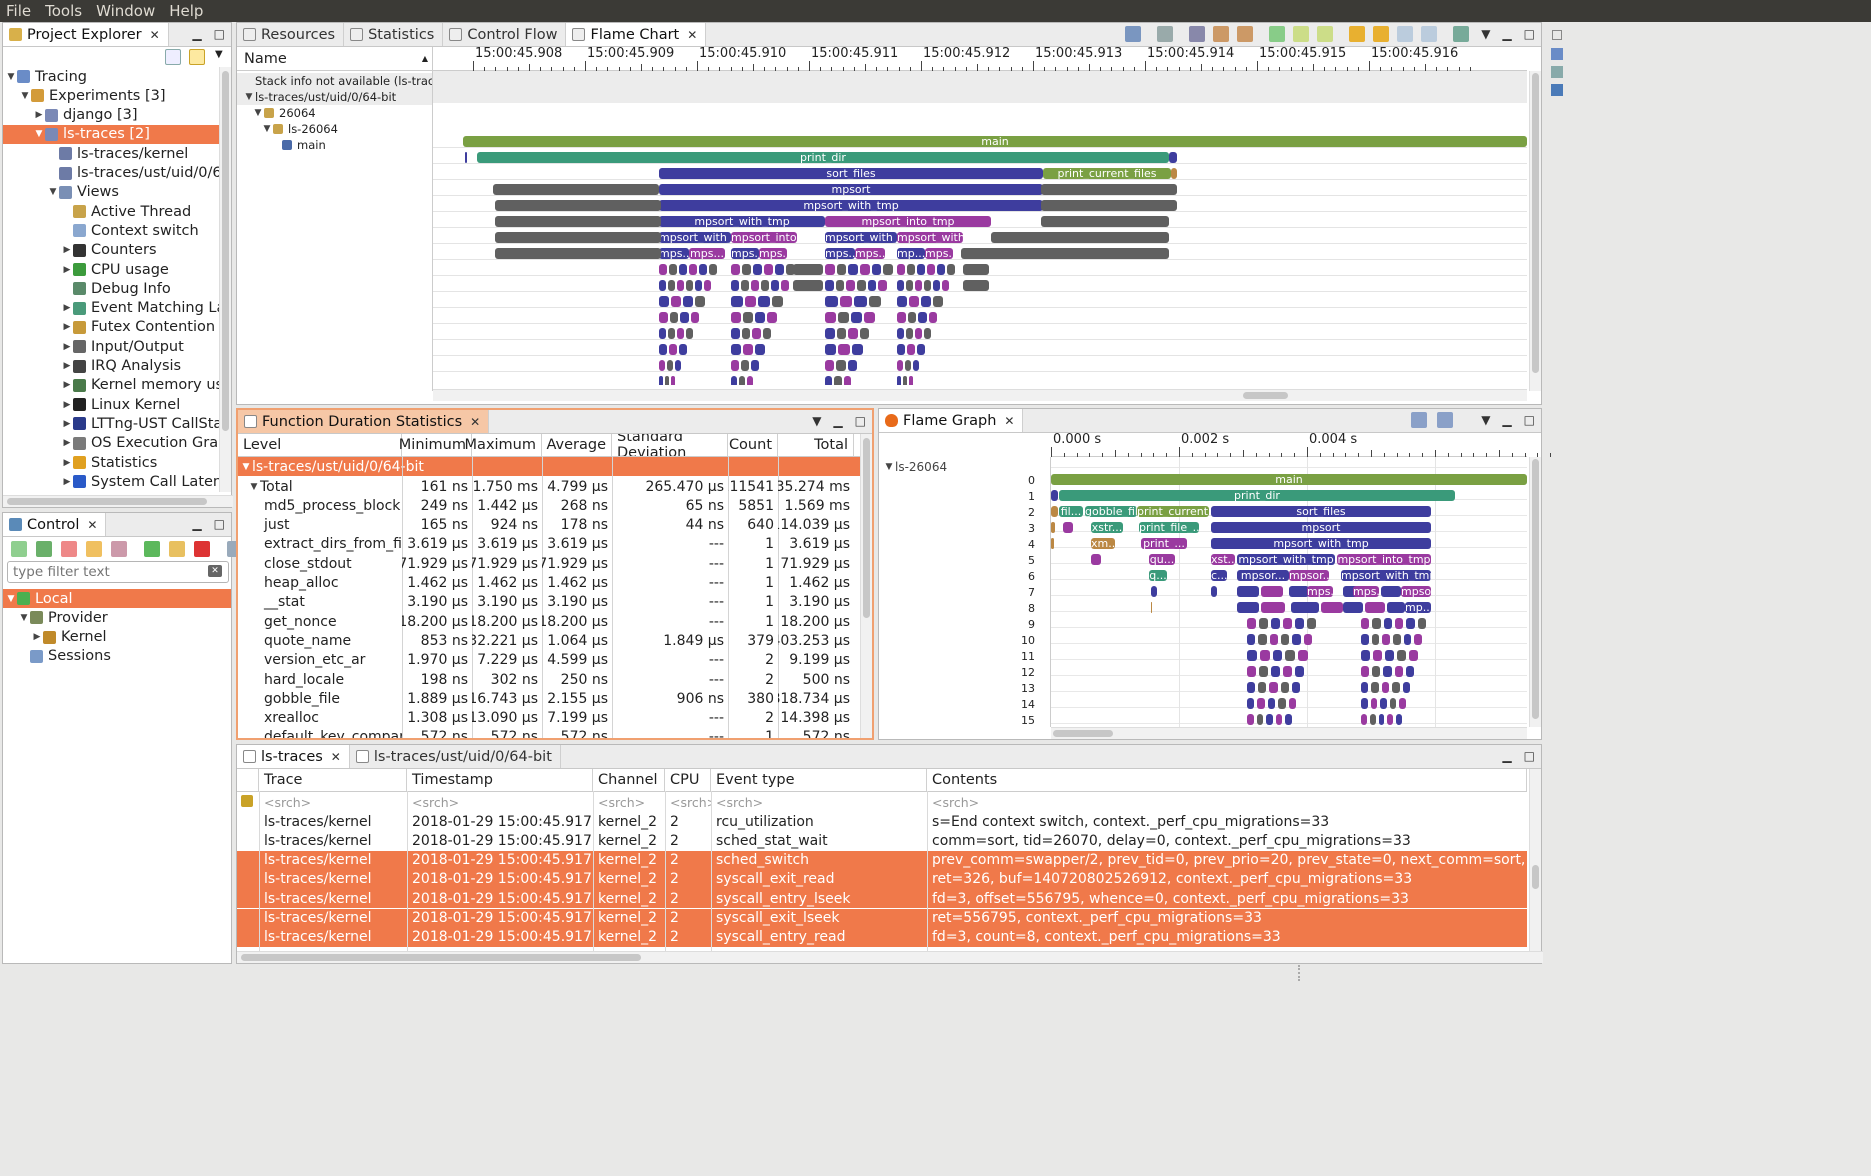 The width and height of the screenshot is (1871, 1176). I want to click on project-hscrollbar, so click(118, 501).